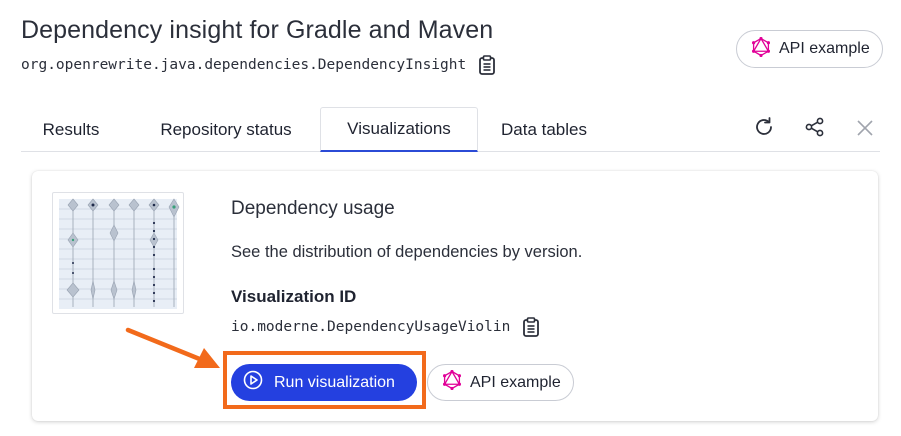 The image size is (901, 436). Describe the element at coordinates (253, 382) in the screenshot. I see `play-circle-icon` at that location.